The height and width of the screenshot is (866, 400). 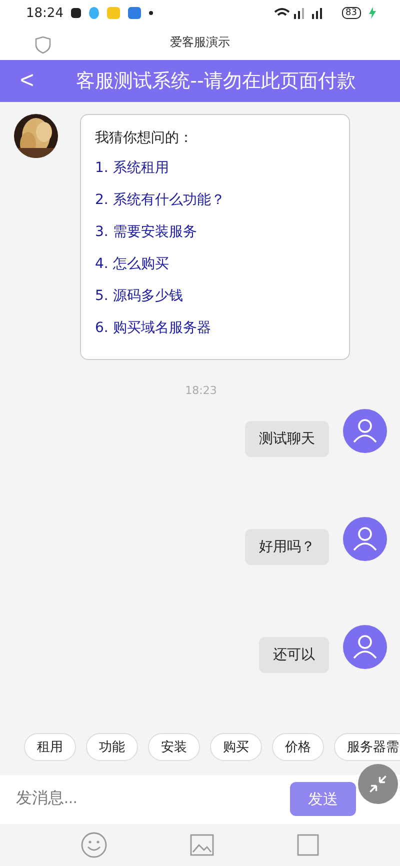 What do you see at coordinates (378, 784) in the screenshot?
I see `collapse-icon` at bounding box center [378, 784].